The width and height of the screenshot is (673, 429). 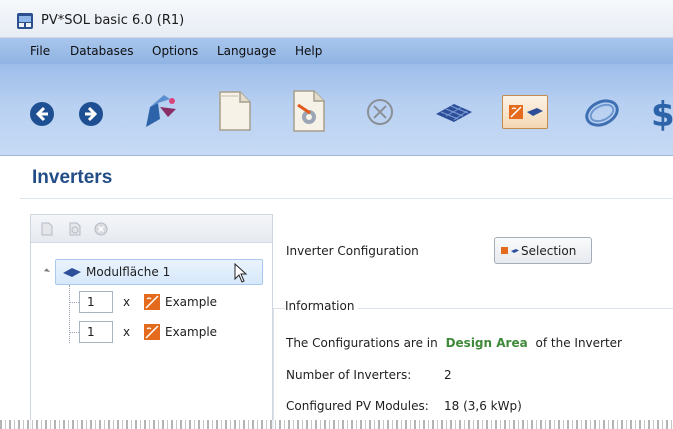 I want to click on settings-document-button, so click(x=308, y=111).